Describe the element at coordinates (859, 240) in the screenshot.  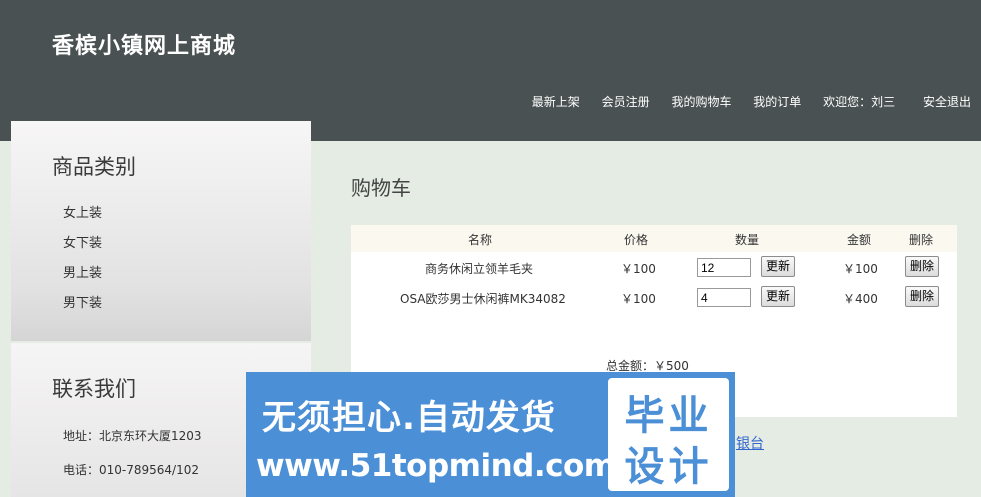
I see `column-header-amount: 金额` at that location.